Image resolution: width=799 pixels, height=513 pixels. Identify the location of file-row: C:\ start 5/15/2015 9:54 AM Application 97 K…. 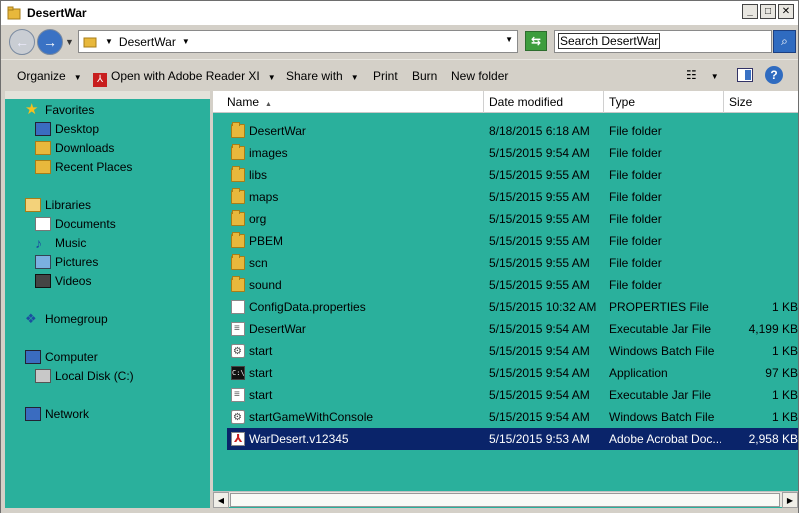
(512, 373).